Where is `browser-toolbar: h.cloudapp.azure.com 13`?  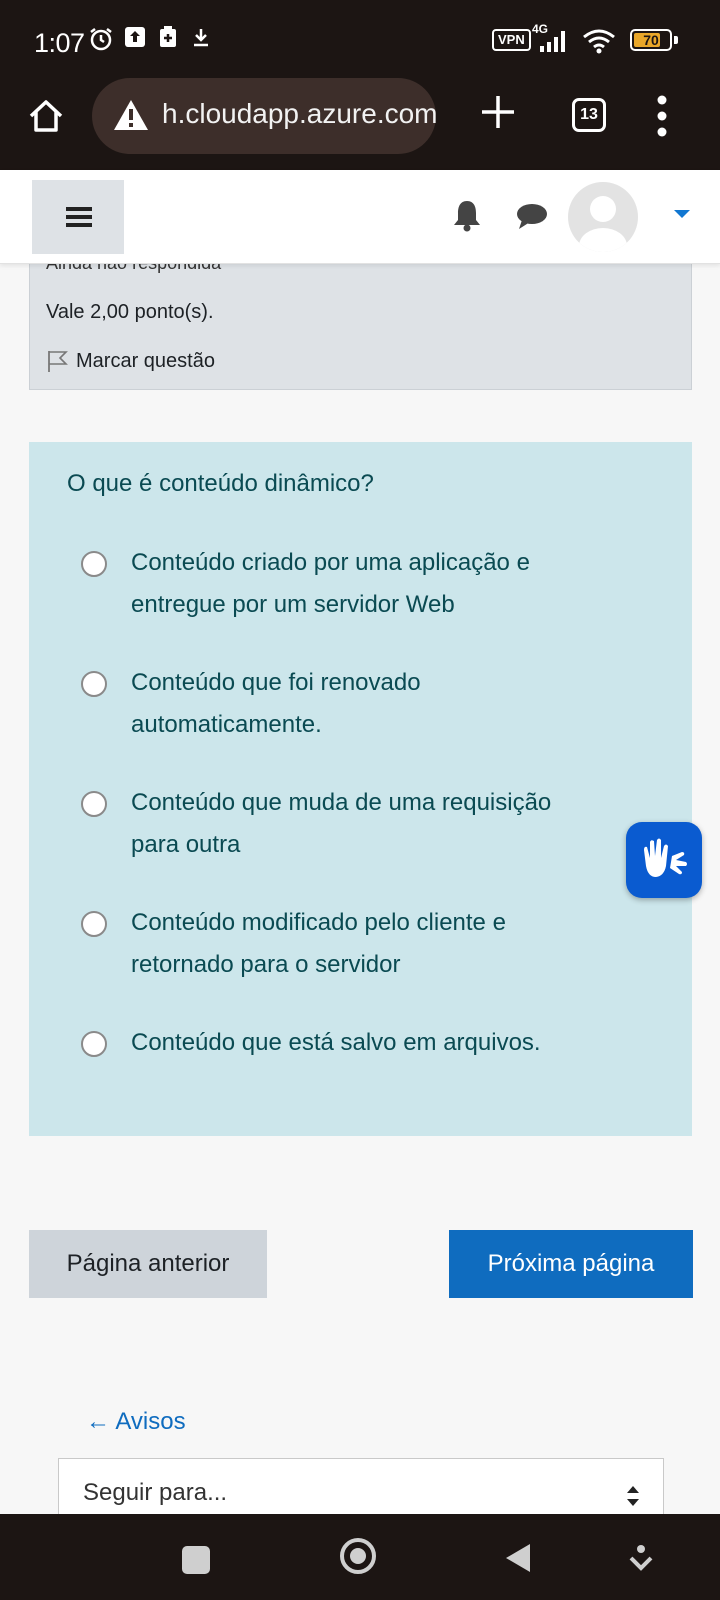 browser-toolbar: h.cloudapp.azure.com 13 is located at coordinates (360, 124).